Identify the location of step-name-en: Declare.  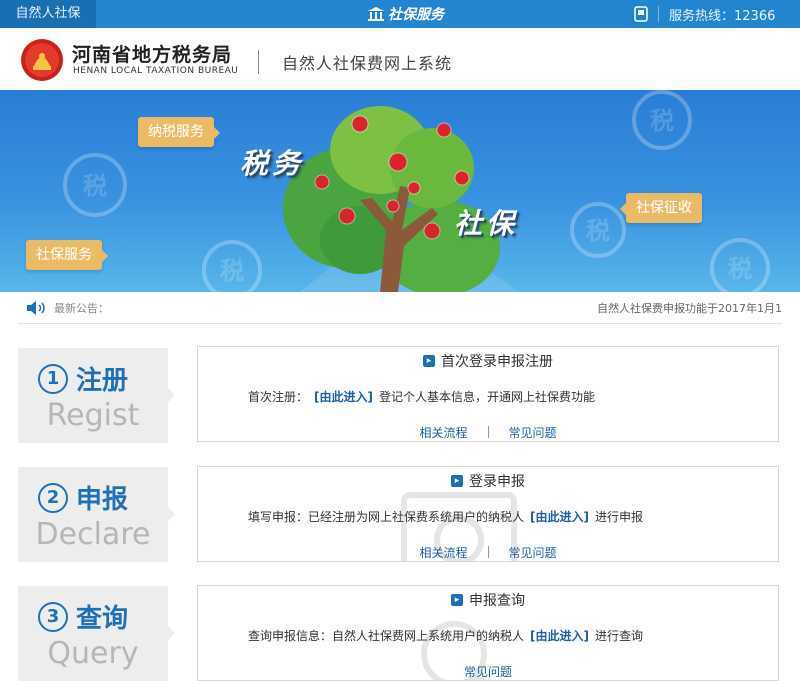
(93, 534).